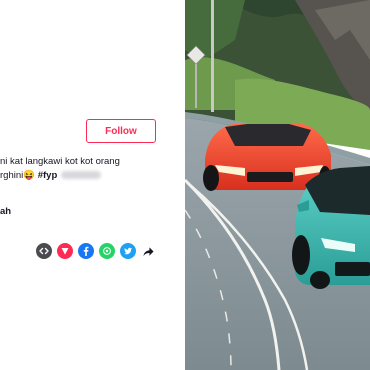 The height and width of the screenshot is (370, 370). What do you see at coordinates (107, 251) in the screenshot?
I see `whatsapp-icon` at bounding box center [107, 251].